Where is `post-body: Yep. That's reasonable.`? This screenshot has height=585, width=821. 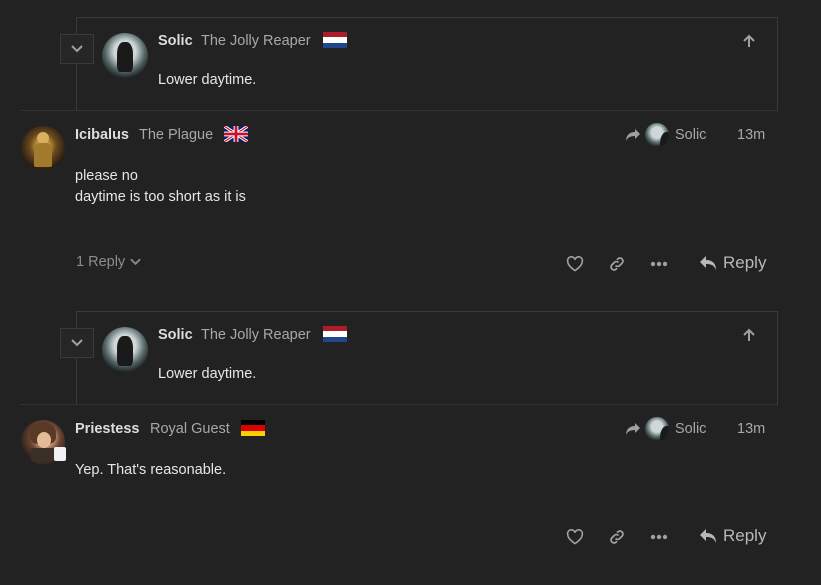
post-body: Yep. That's reasonable. is located at coordinates (150, 470).